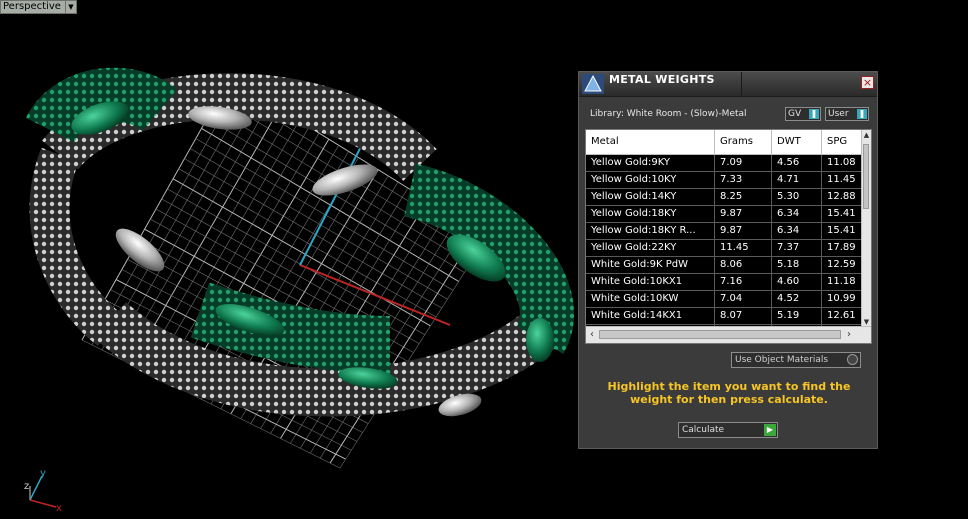 This screenshot has width=968, height=519. What do you see at coordinates (867, 82) in the screenshot?
I see `close-button: ×` at bounding box center [867, 82].